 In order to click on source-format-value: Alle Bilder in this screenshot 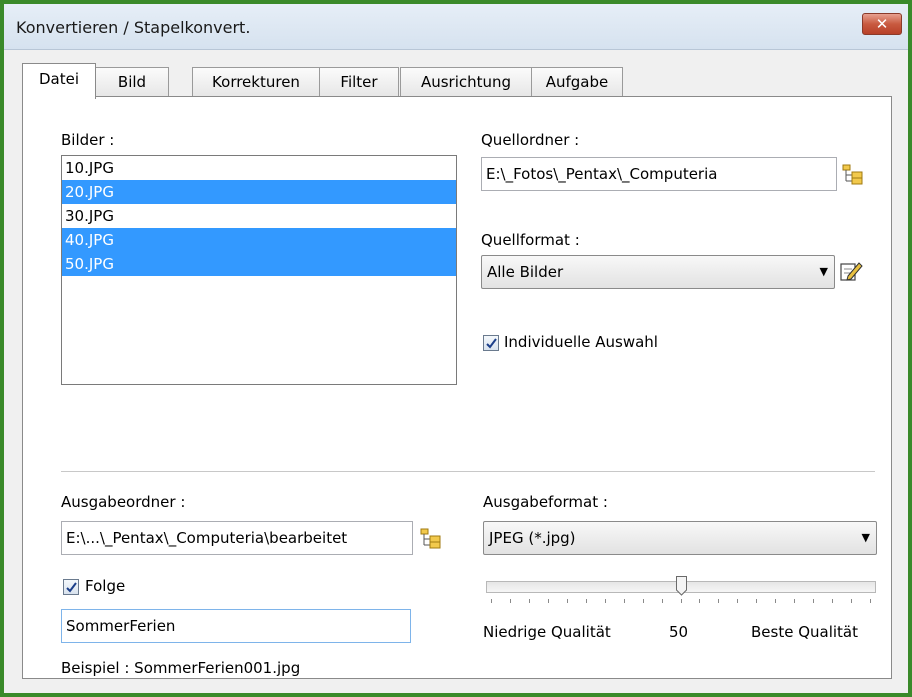, I will do `click(525, 272)`.